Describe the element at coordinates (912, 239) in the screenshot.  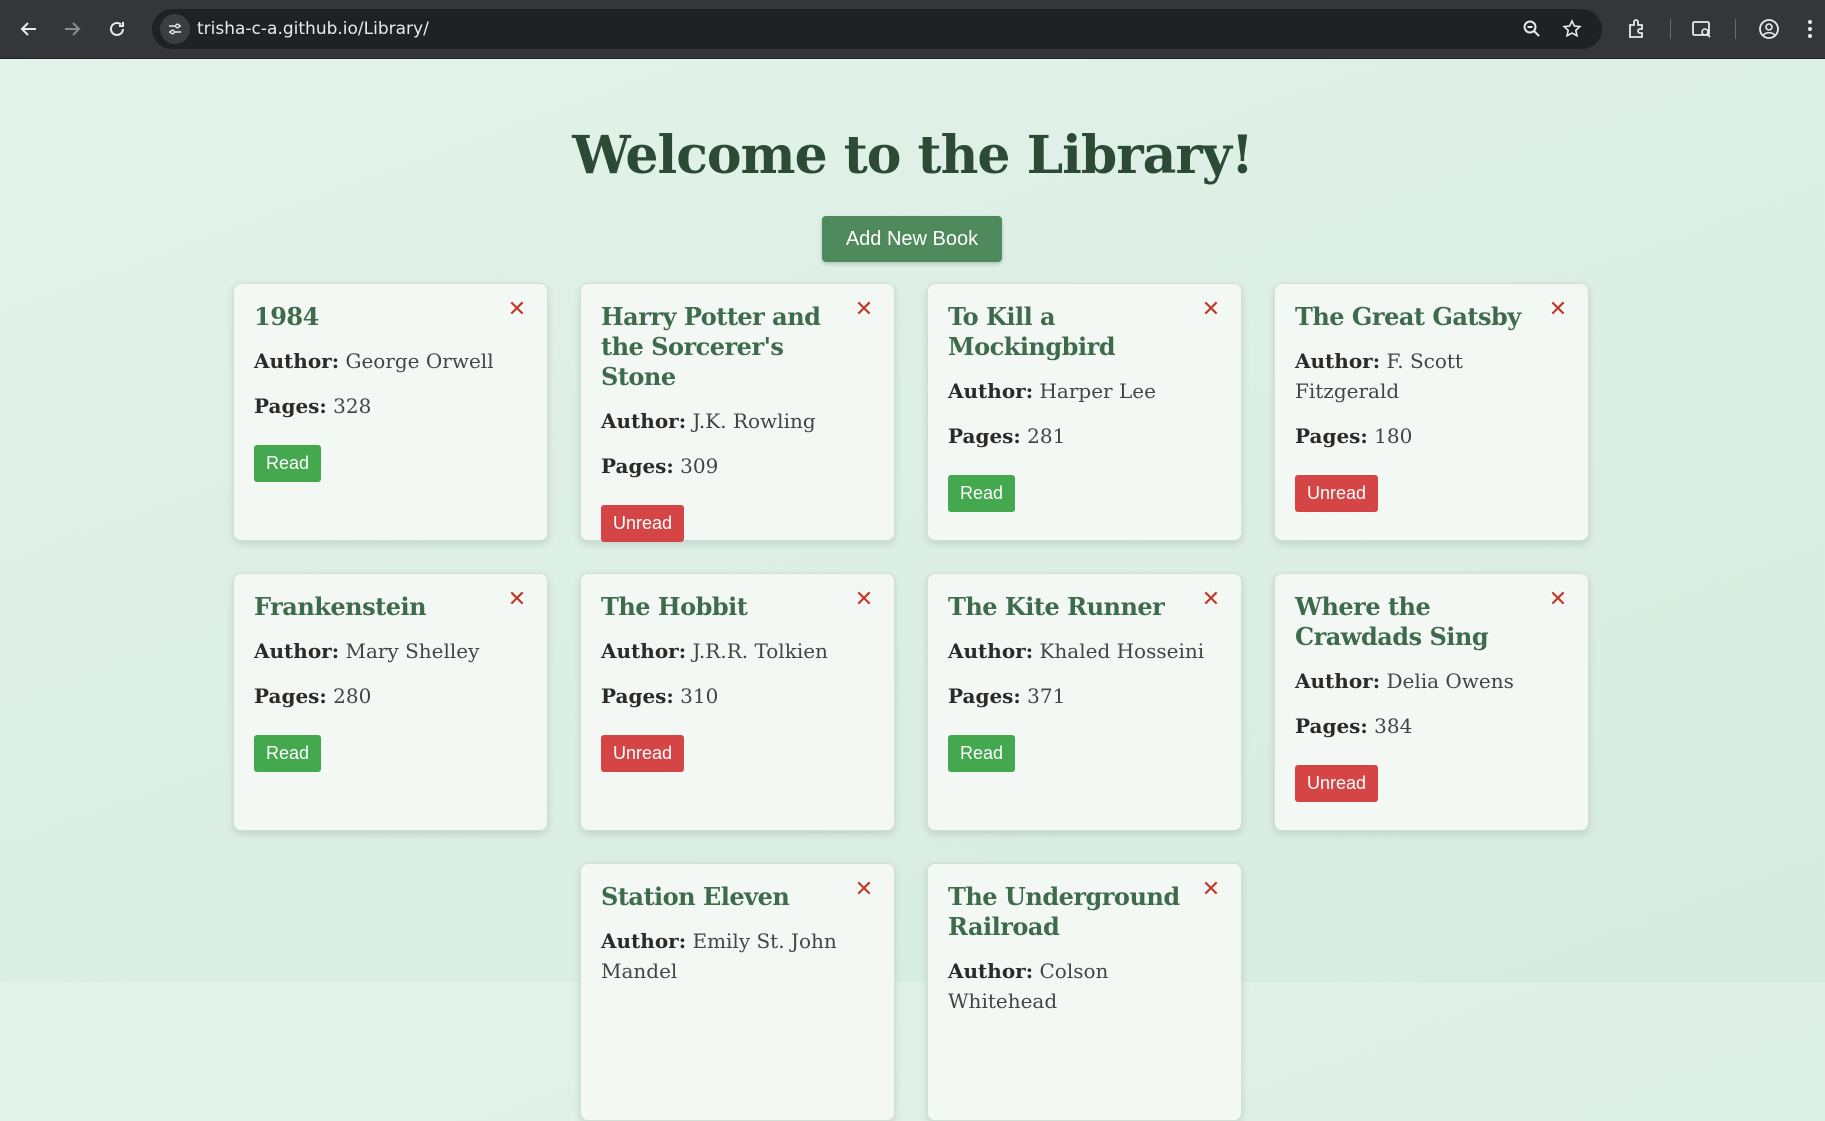
I see `add-new-book-button: Add New Book` at that location.